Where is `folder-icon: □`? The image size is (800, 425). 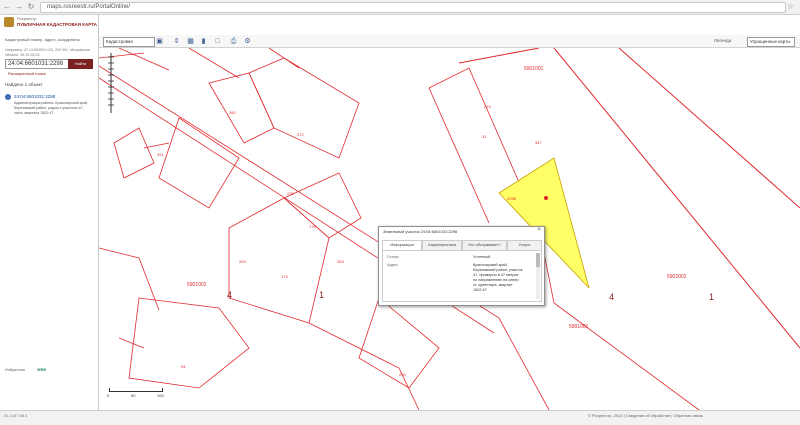
folder-icon: □ is located at coordinates (217, 41).